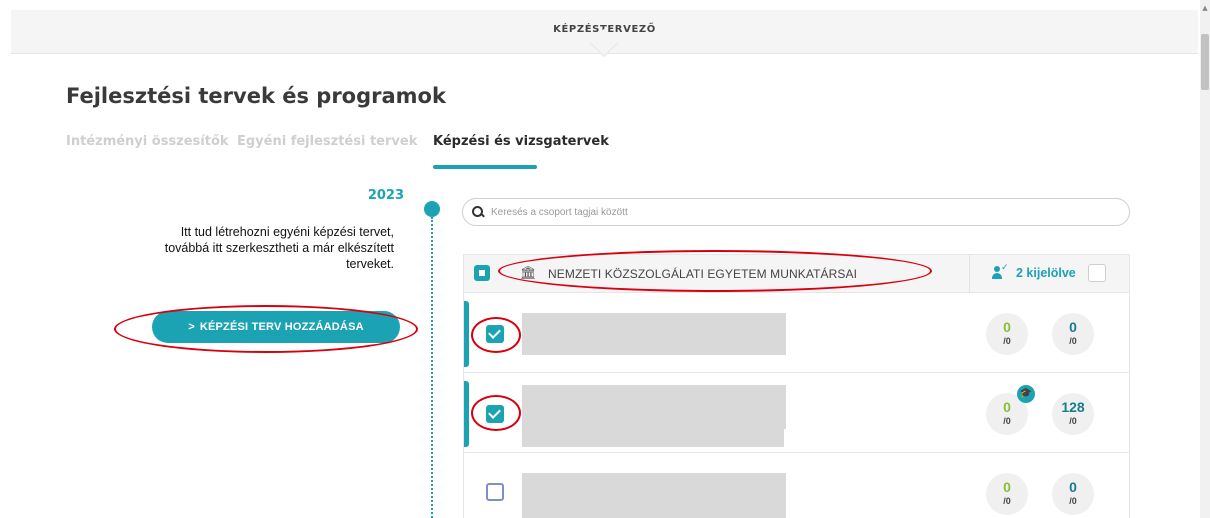  Describe the element at coordinates (1205, 9) in the screenshot. I see `scroll-up-icon: ▲` at that location.